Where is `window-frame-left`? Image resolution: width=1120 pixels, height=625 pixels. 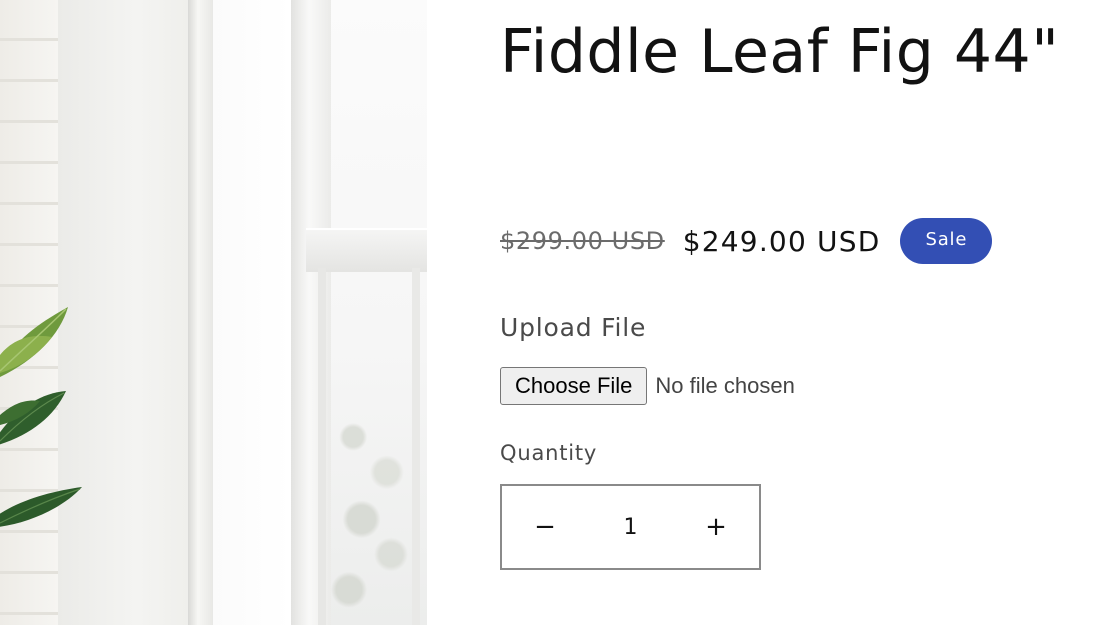 window-frame-left is located at coordinates (200, 312).